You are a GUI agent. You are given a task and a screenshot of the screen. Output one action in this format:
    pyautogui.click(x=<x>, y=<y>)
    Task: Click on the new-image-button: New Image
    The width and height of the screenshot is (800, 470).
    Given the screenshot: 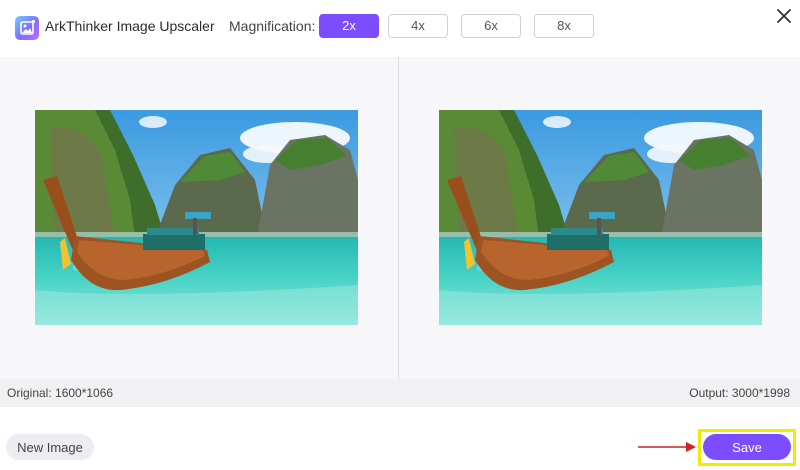 What is the action you would take?
    pyautogui.click(x=50, y=447)
    